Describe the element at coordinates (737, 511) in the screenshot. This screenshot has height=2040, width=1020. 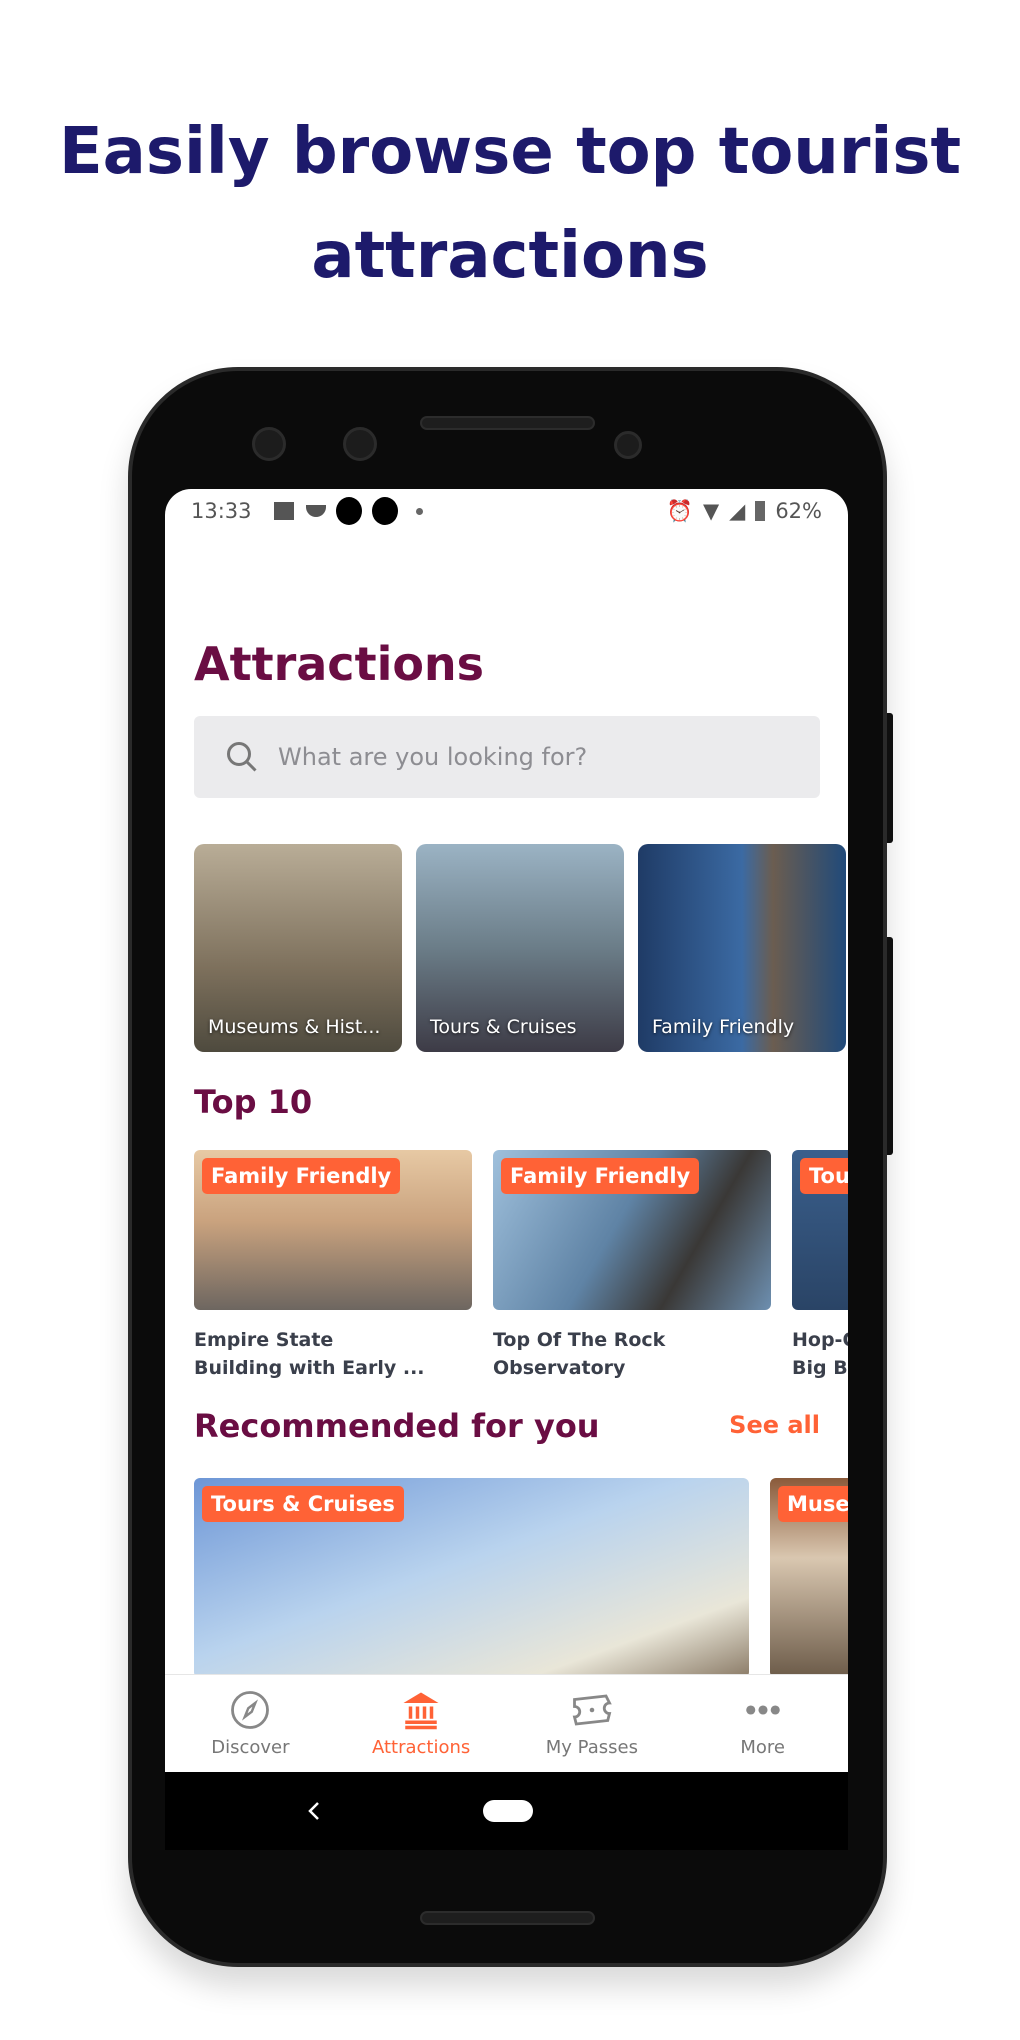
I see `signal-icon: ◢` at that location.